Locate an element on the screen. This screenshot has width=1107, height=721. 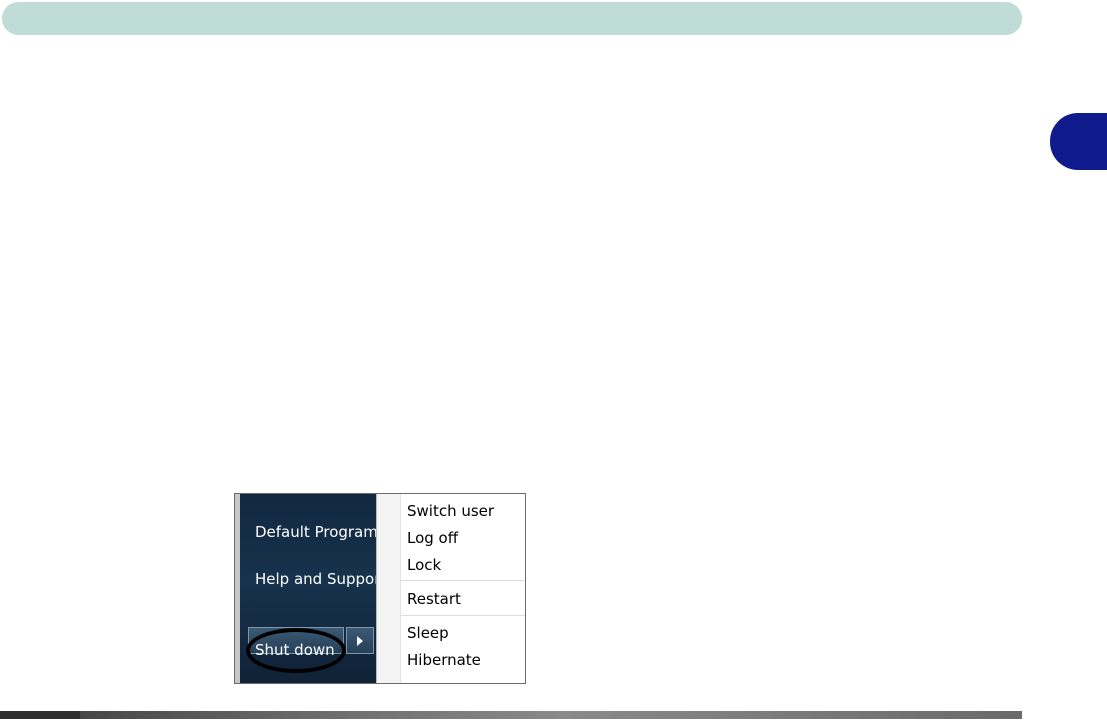
start-menu-item-help-and-support: Help and Suppor is located at coordinates (317, 579).